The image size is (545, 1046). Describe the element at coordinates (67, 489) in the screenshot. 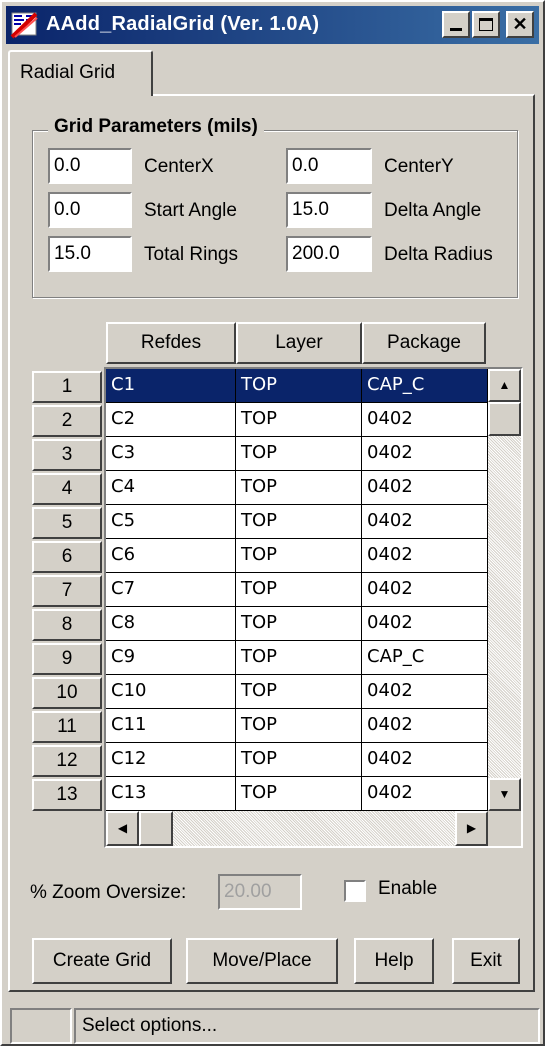

I see `row-header-4: 4` at that location.